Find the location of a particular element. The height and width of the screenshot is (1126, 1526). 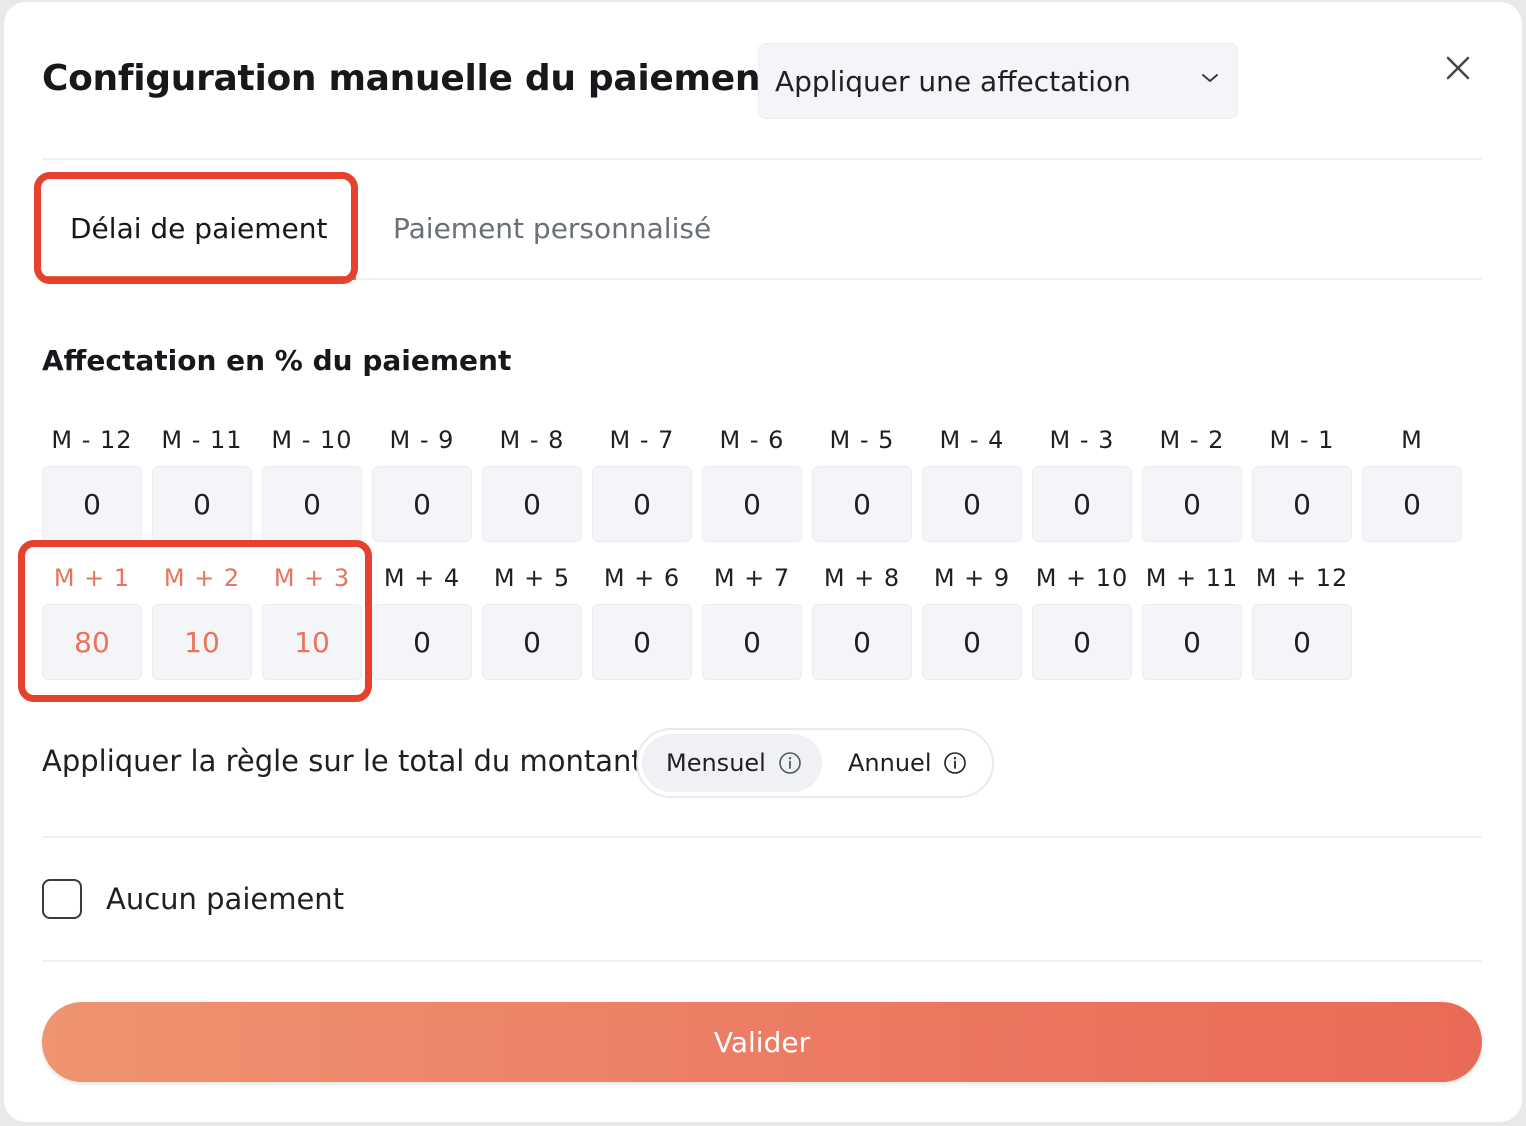

tab-payment-delay: Délai de paiement is located at coordinates (198, 228).